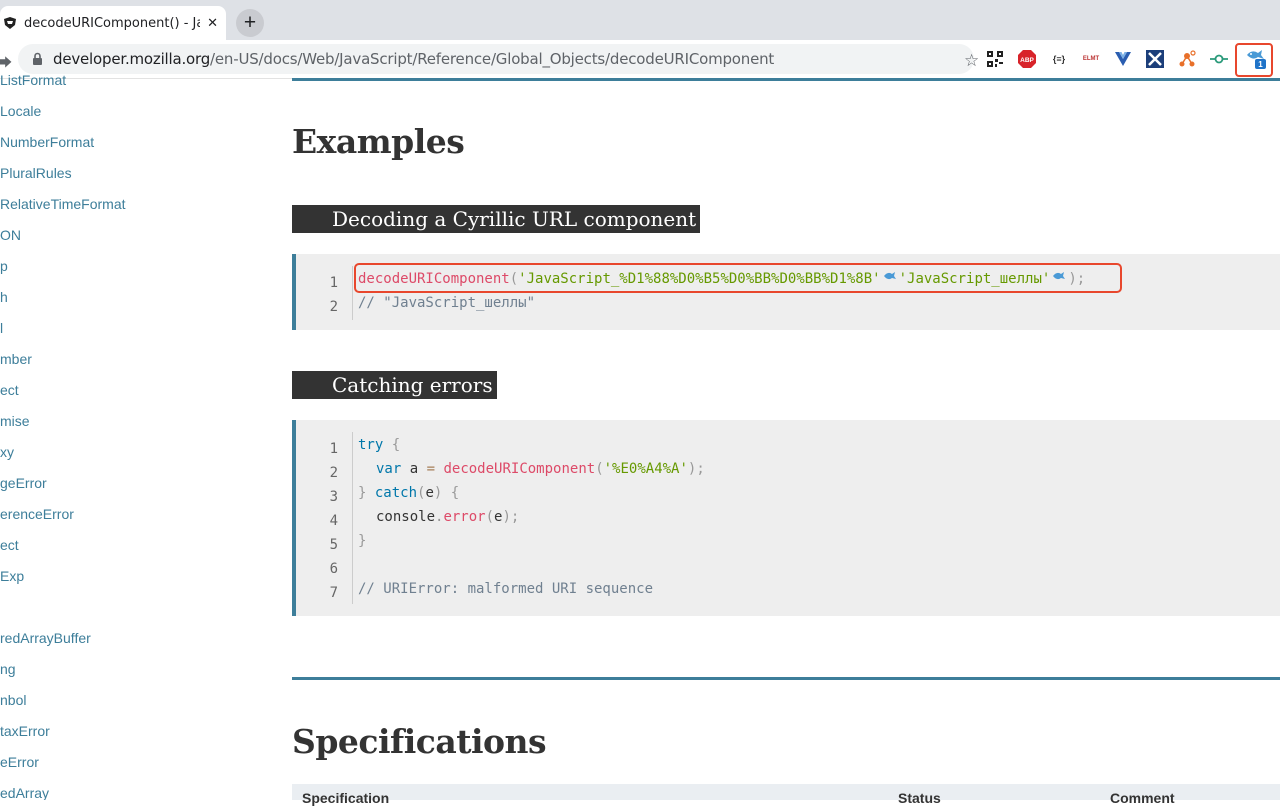 The width and height of the screenshot is (1280, 806). Describe the element at coordinates (36, 173) in the screenshot. I see `sidebar-link: PluralRules` at that location.